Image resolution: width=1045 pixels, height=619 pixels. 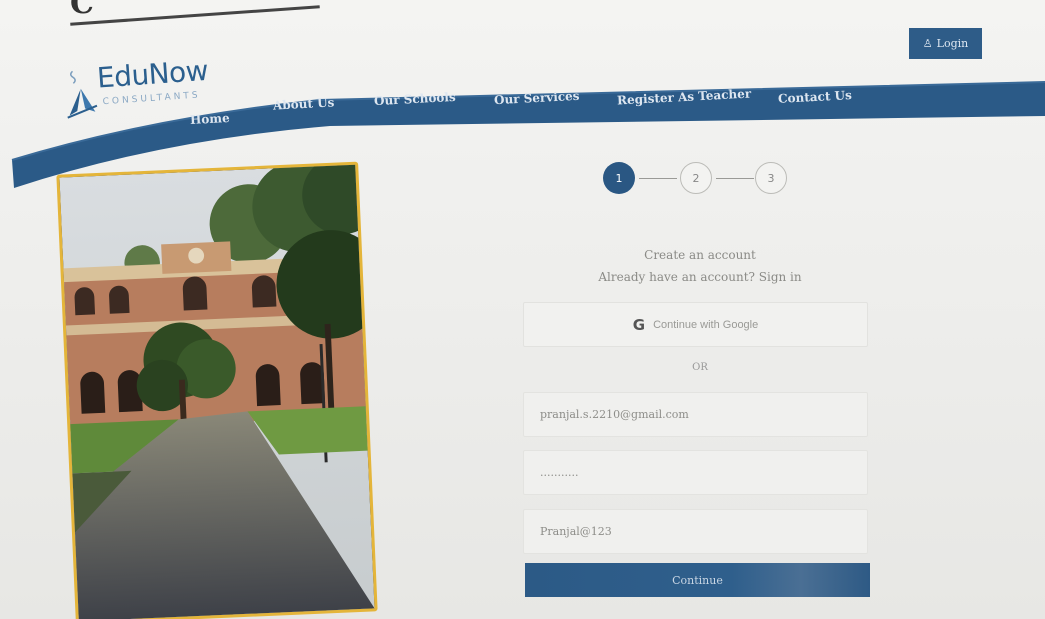 What do you see at coordinates (614, 414) in the screenshot?
I see `email-value: pranjal.s.2210@gmail.com` at bounding box center [614, 414].